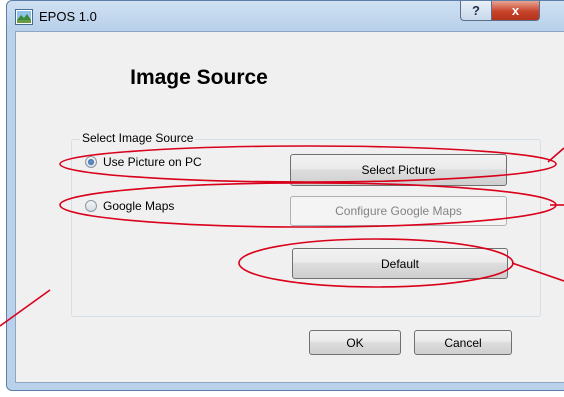 This screenshot has height=397, width=564. I want to click on radio-unselected-icon, so click(91, 206).